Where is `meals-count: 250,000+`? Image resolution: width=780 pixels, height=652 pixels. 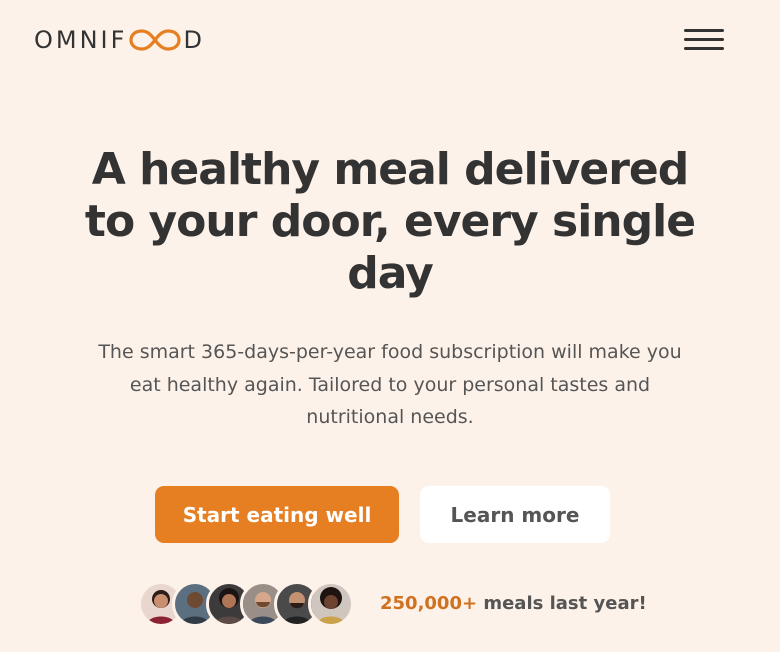 meals-count: 250,000+ is located at coordinates (429, 603).